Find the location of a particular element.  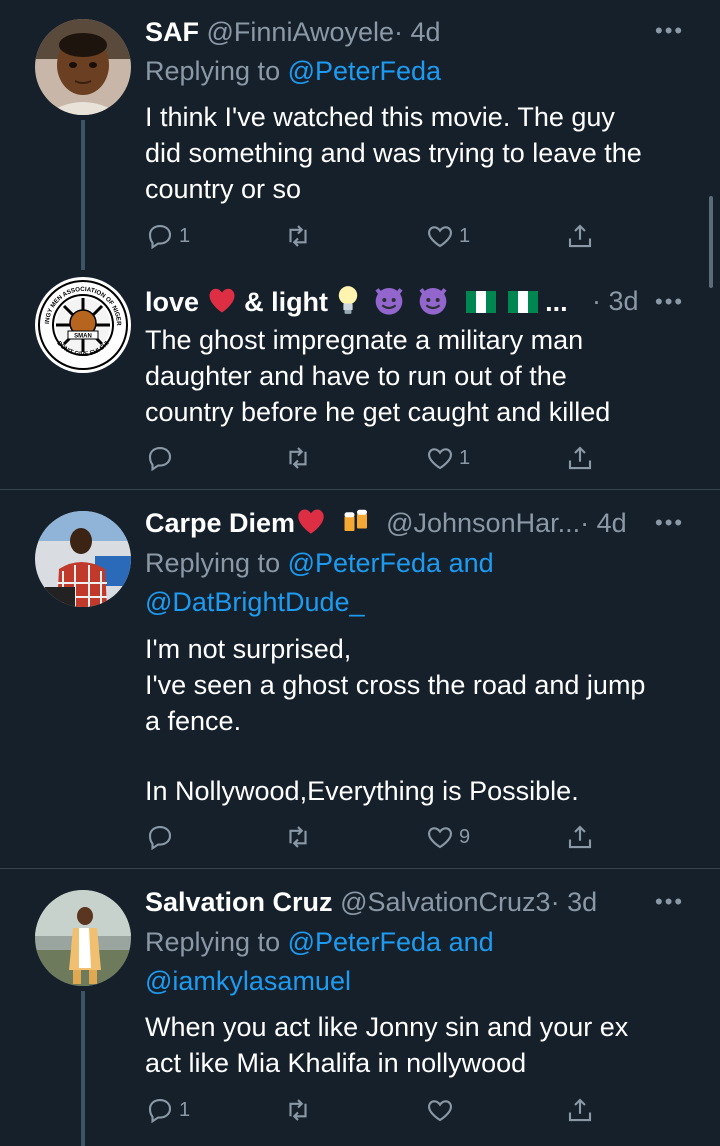

mention-link: @DatBrightDude_ is located at coordinates (255, 602).